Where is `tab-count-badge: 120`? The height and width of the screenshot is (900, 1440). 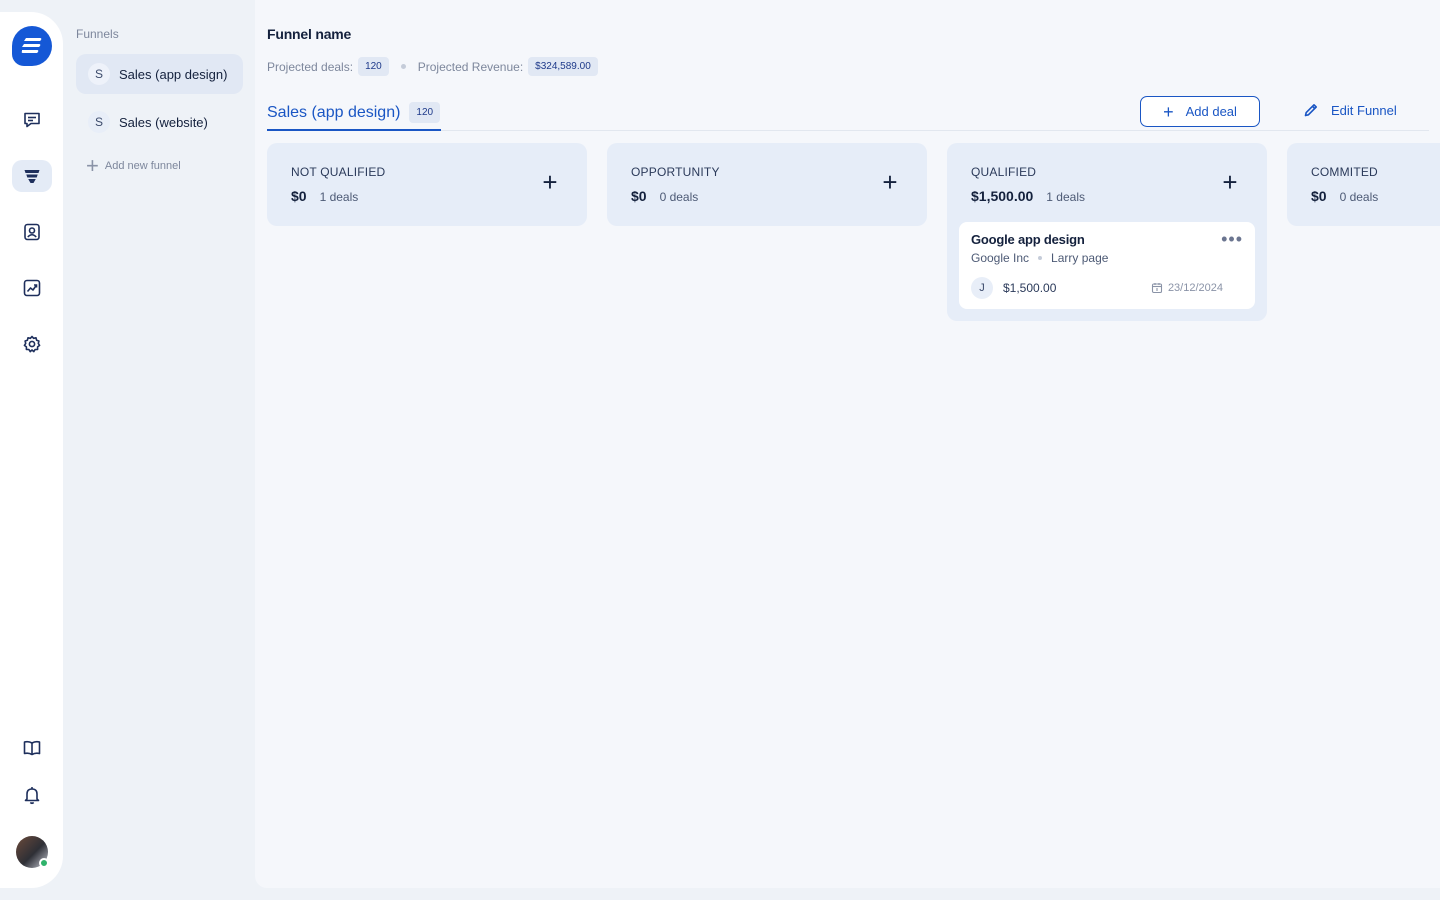
tab-count-badge: 120 is located at coordinates (425, 112).